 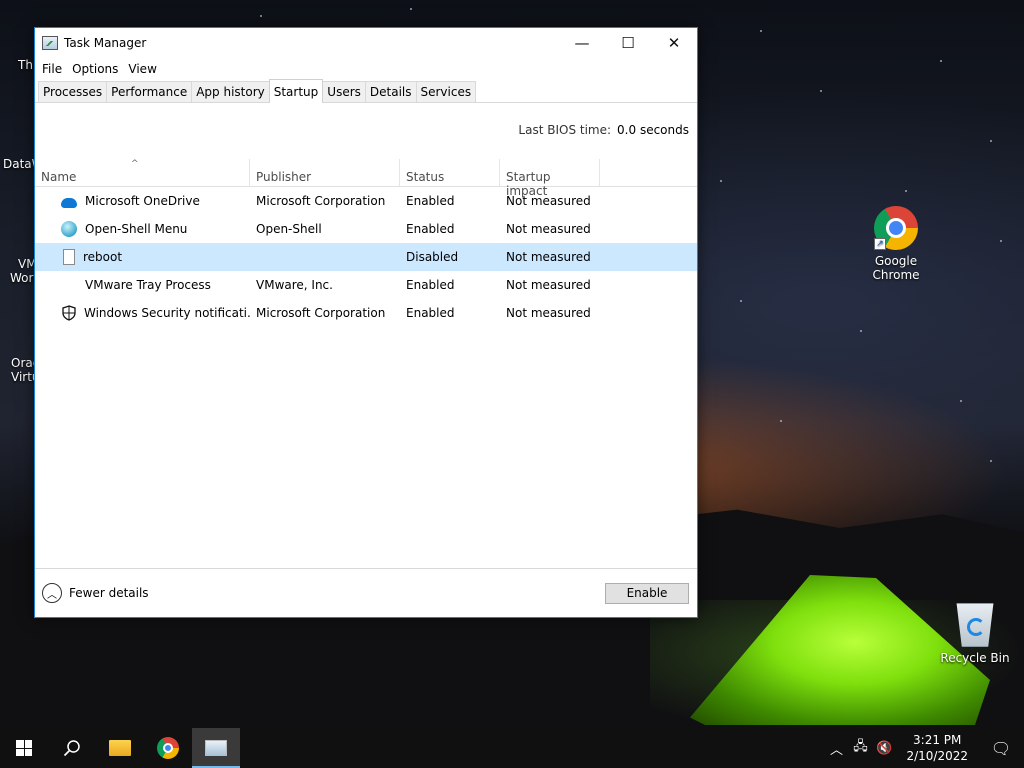 I want to click on tab-performance: Performance, so click(x=149, y=91).